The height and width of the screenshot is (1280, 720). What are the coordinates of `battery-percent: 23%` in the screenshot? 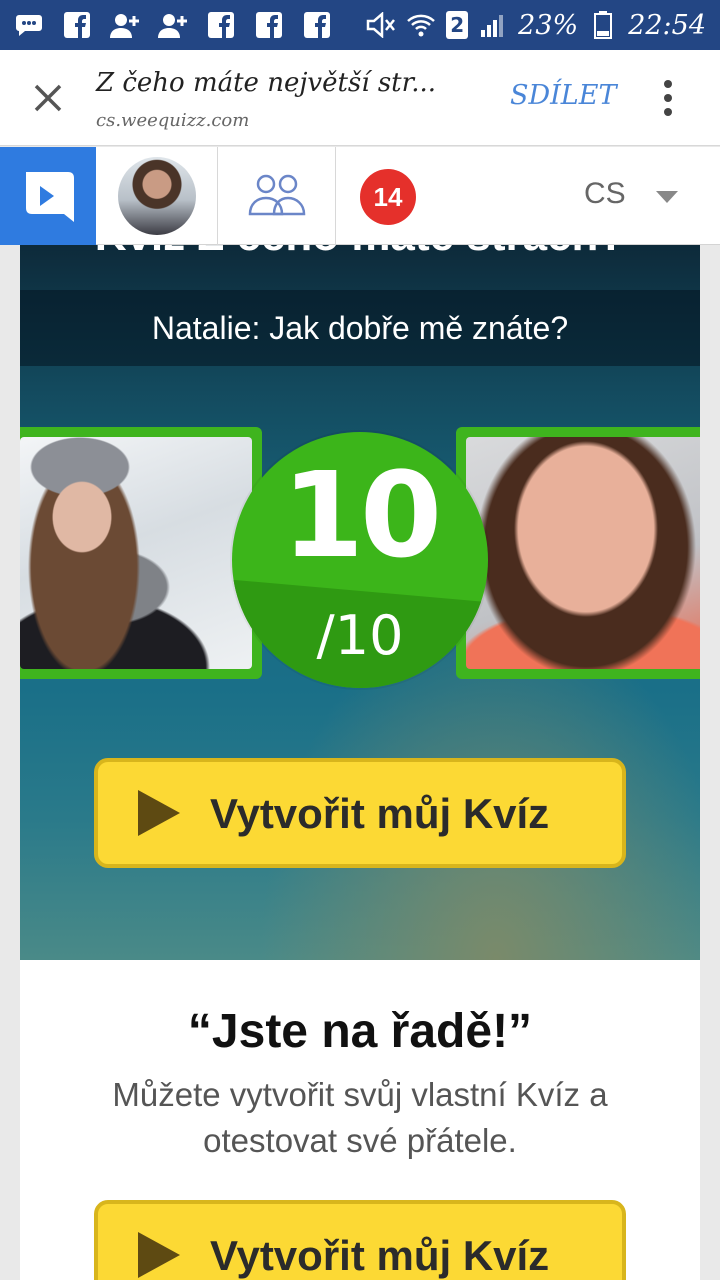 It's located at (548, 25).